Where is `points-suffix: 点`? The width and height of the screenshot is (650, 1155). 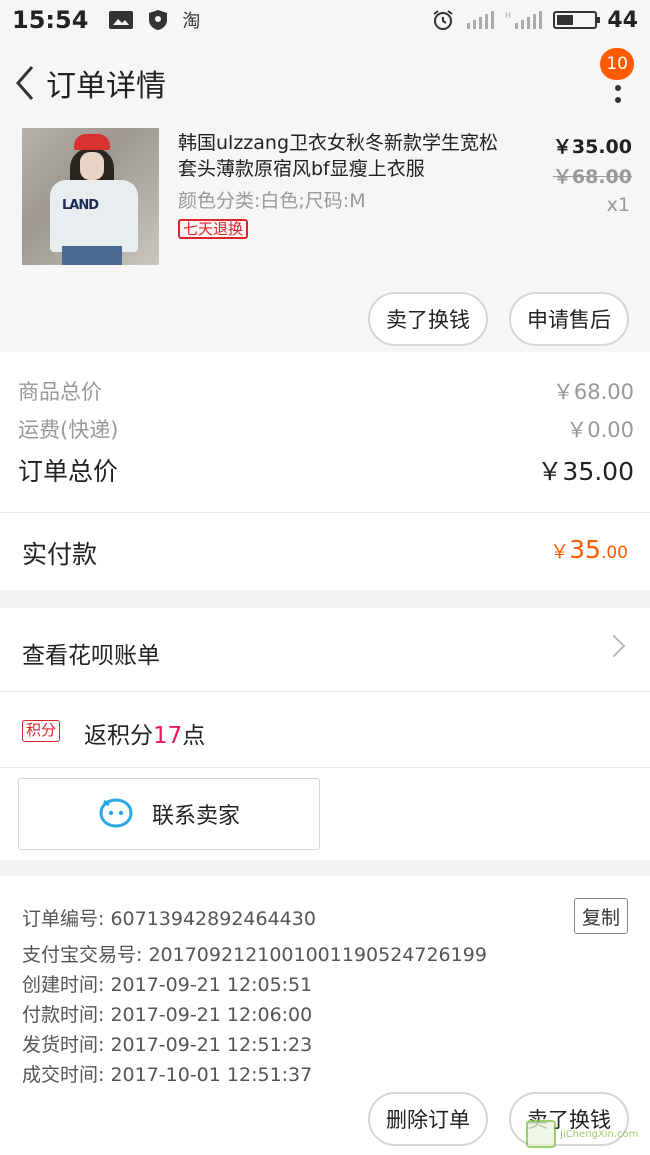 points-suffix: 点 is located at coordinates (194, 736).